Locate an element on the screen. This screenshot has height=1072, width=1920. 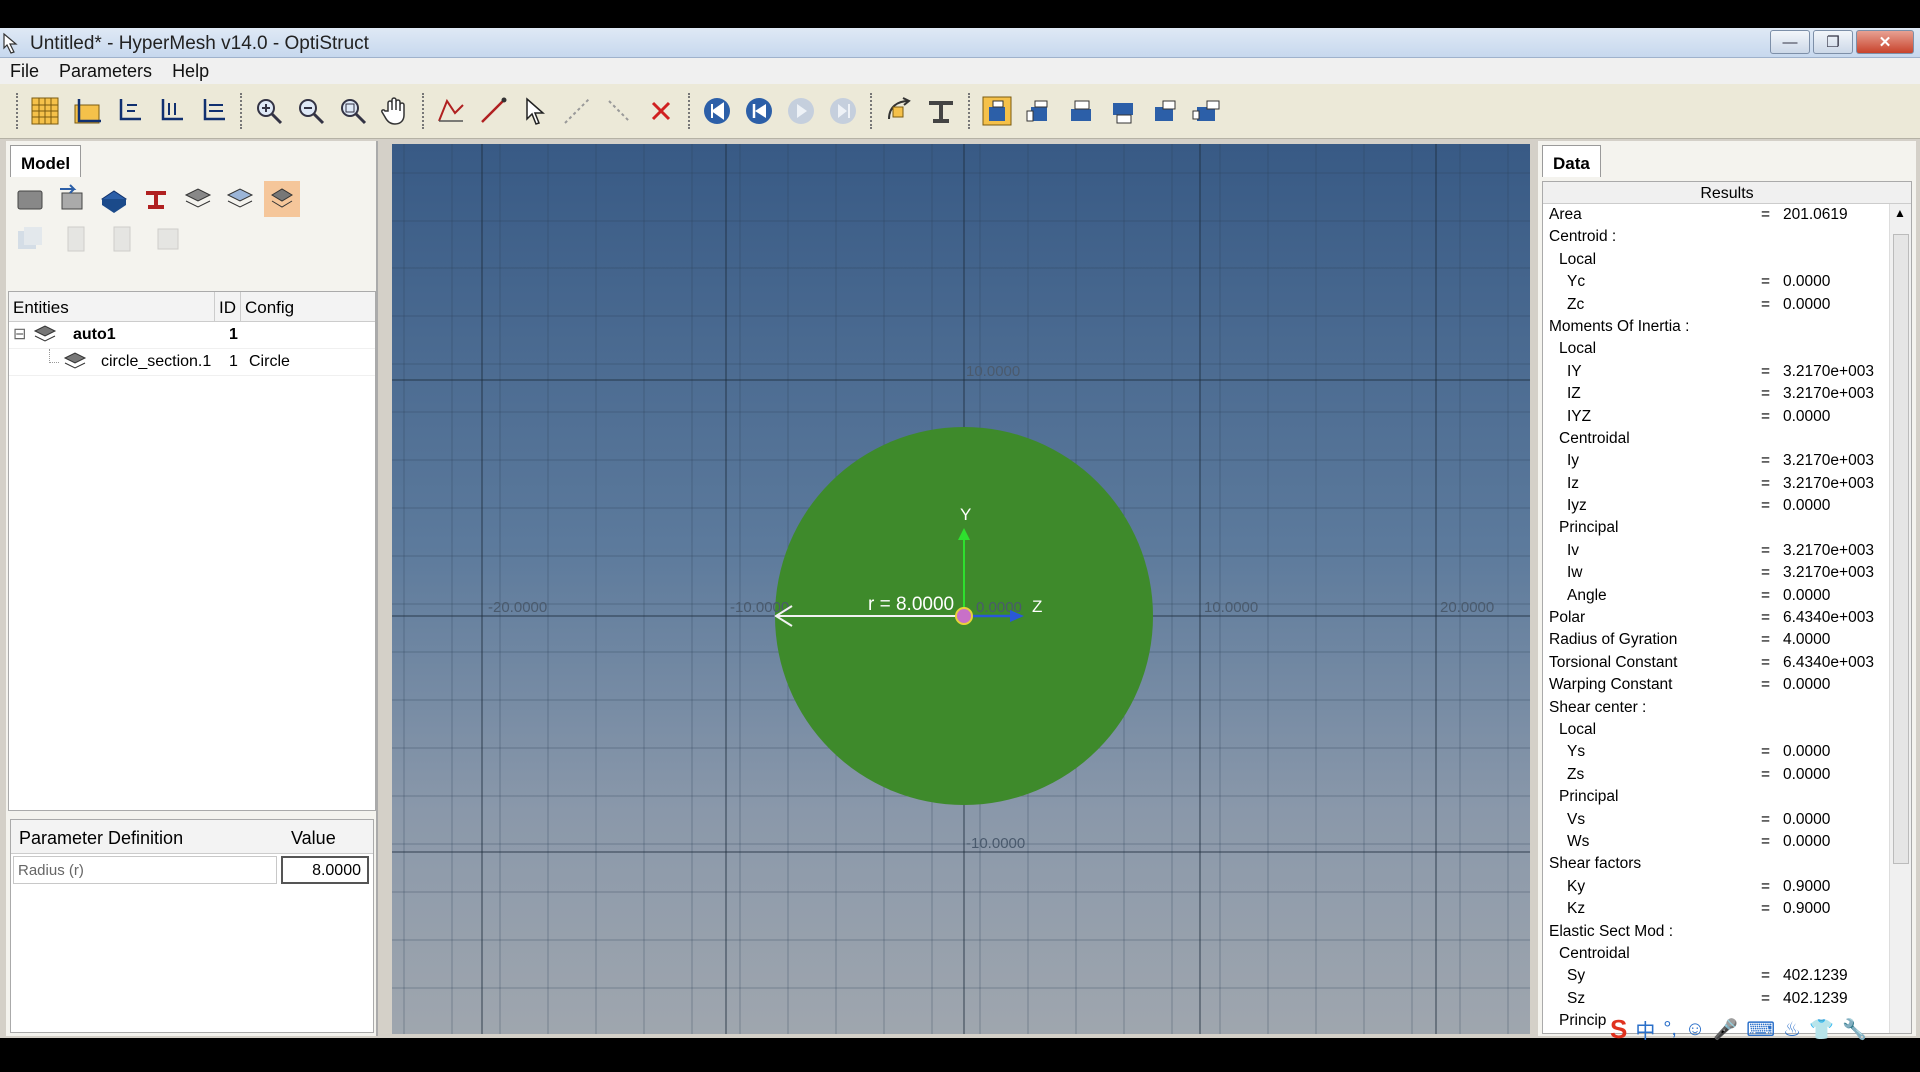
tab-data: Data is located at coordinates (1571, 161).